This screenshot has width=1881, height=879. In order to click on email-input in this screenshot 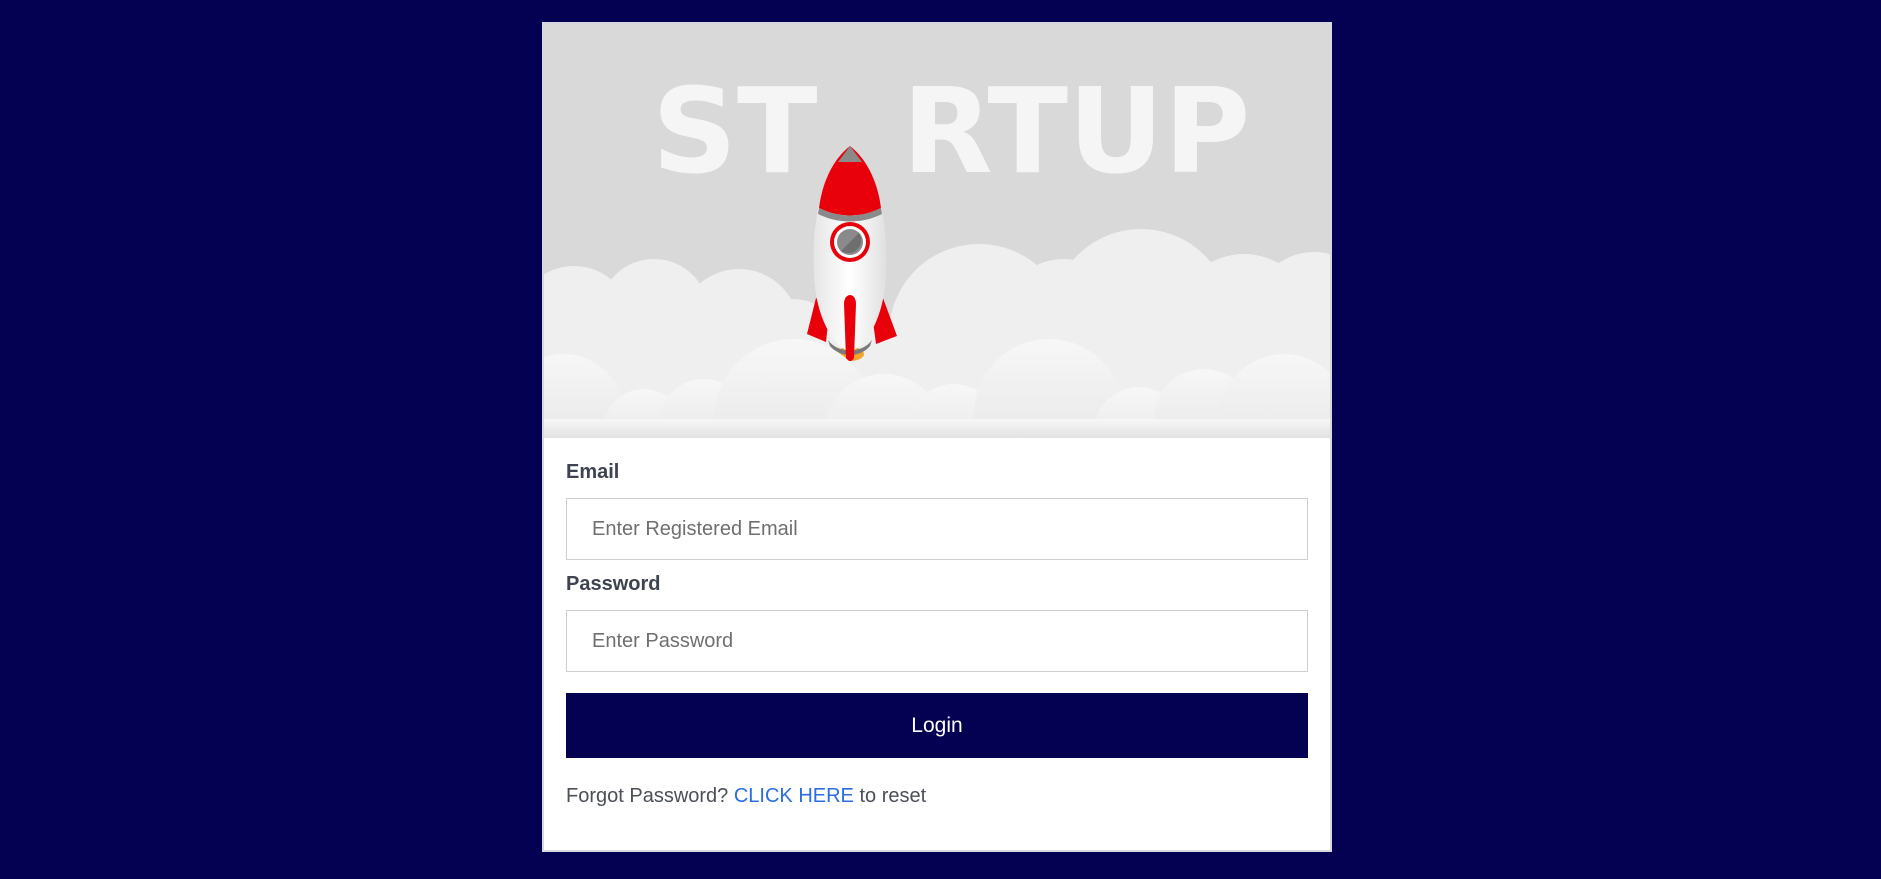, I will do `click(937, 529)`.